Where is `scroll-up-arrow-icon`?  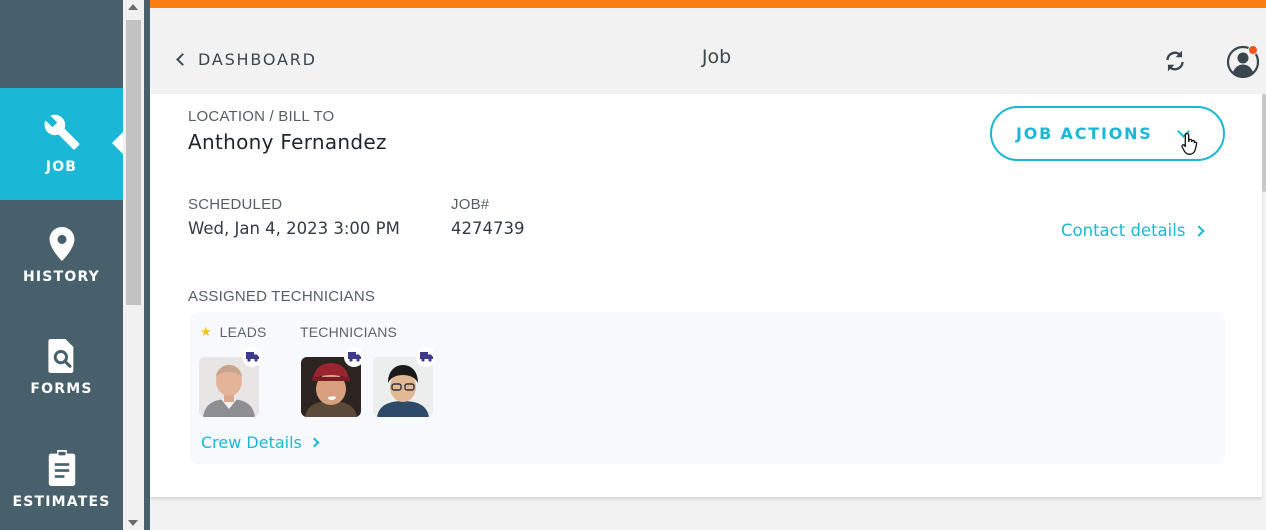 scroll-up-arrow-icon is located at coordinates (133, 7).